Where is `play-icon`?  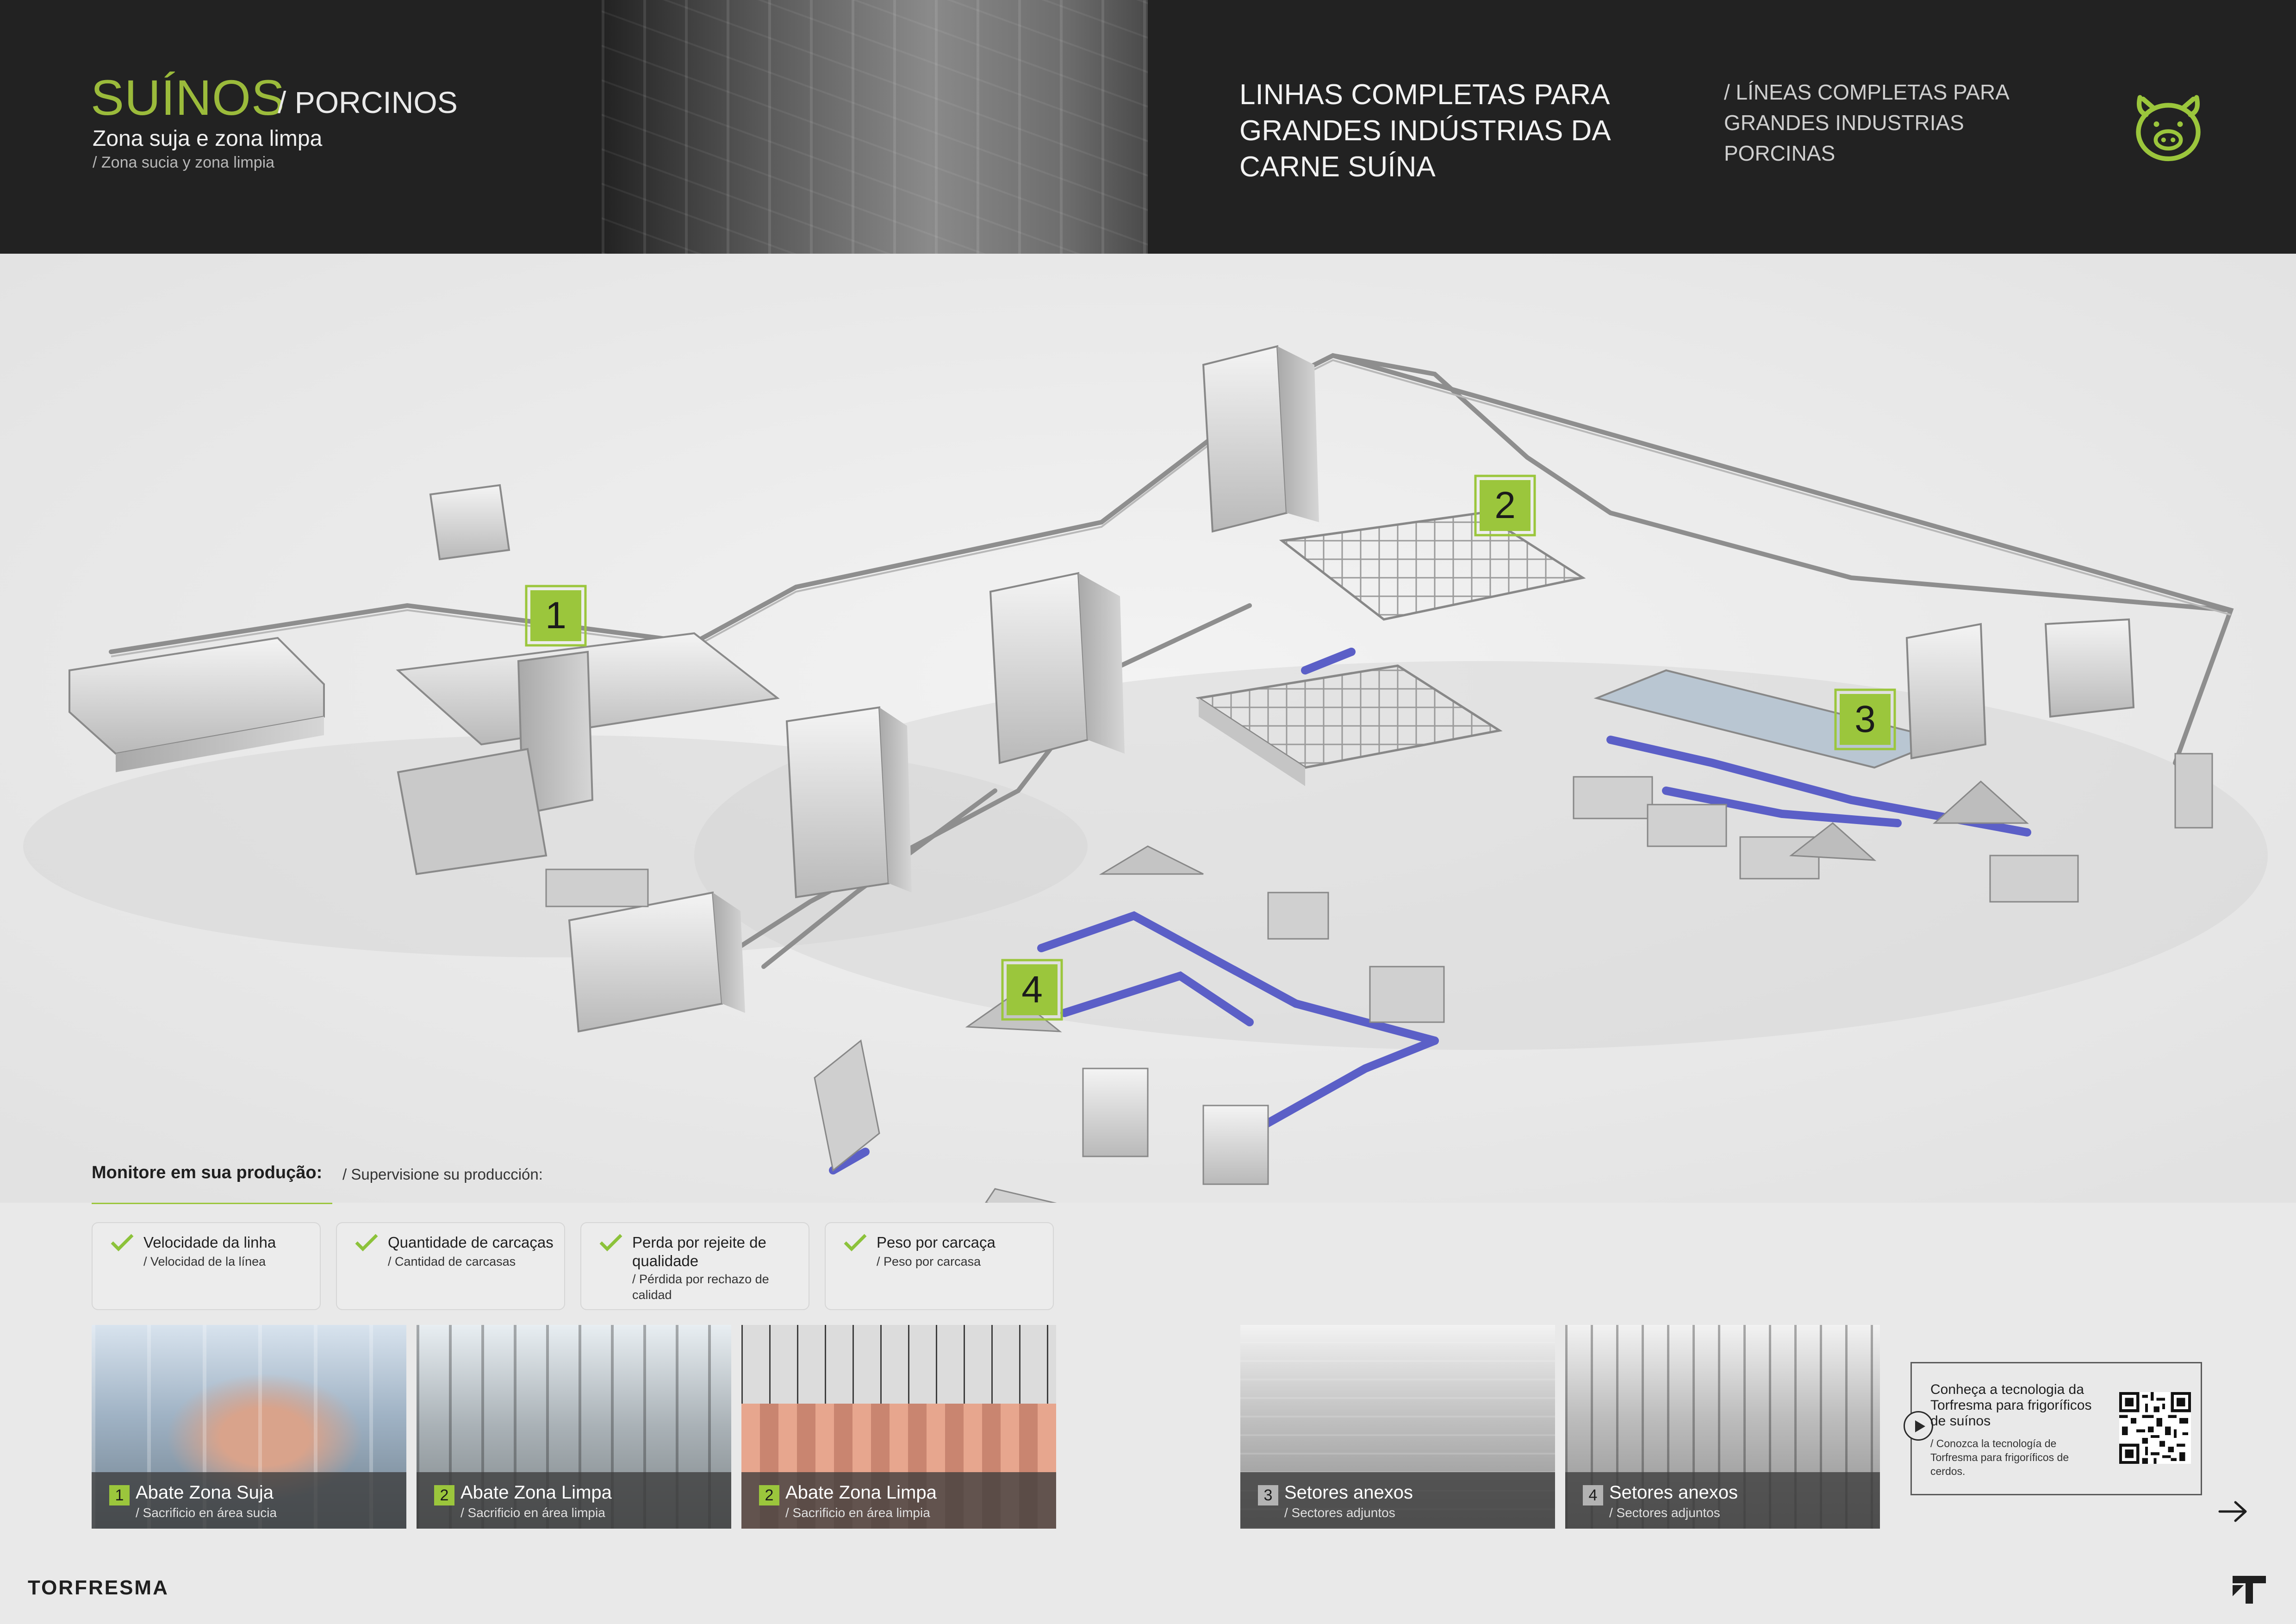
play-icon is located at coordinates (1918, 1426).